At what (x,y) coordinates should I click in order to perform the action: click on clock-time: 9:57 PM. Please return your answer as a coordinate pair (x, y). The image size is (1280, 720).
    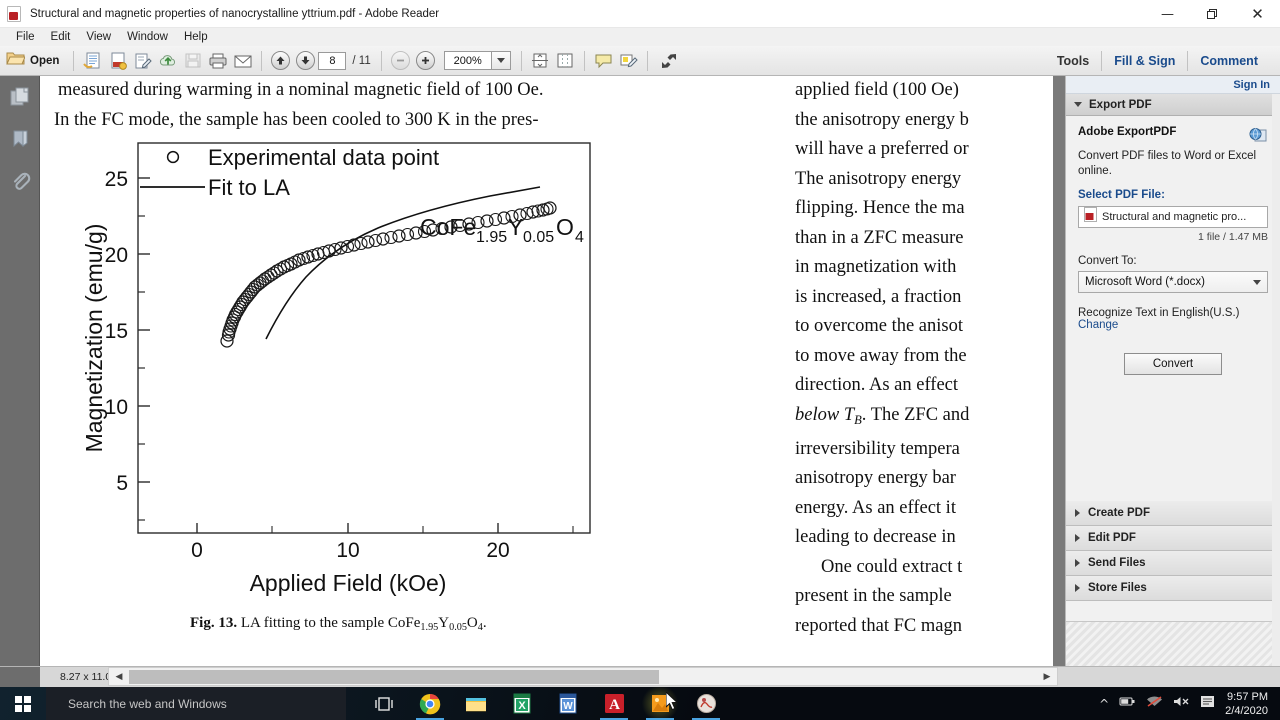
    Looking at the image, I should click on (1247, 696).